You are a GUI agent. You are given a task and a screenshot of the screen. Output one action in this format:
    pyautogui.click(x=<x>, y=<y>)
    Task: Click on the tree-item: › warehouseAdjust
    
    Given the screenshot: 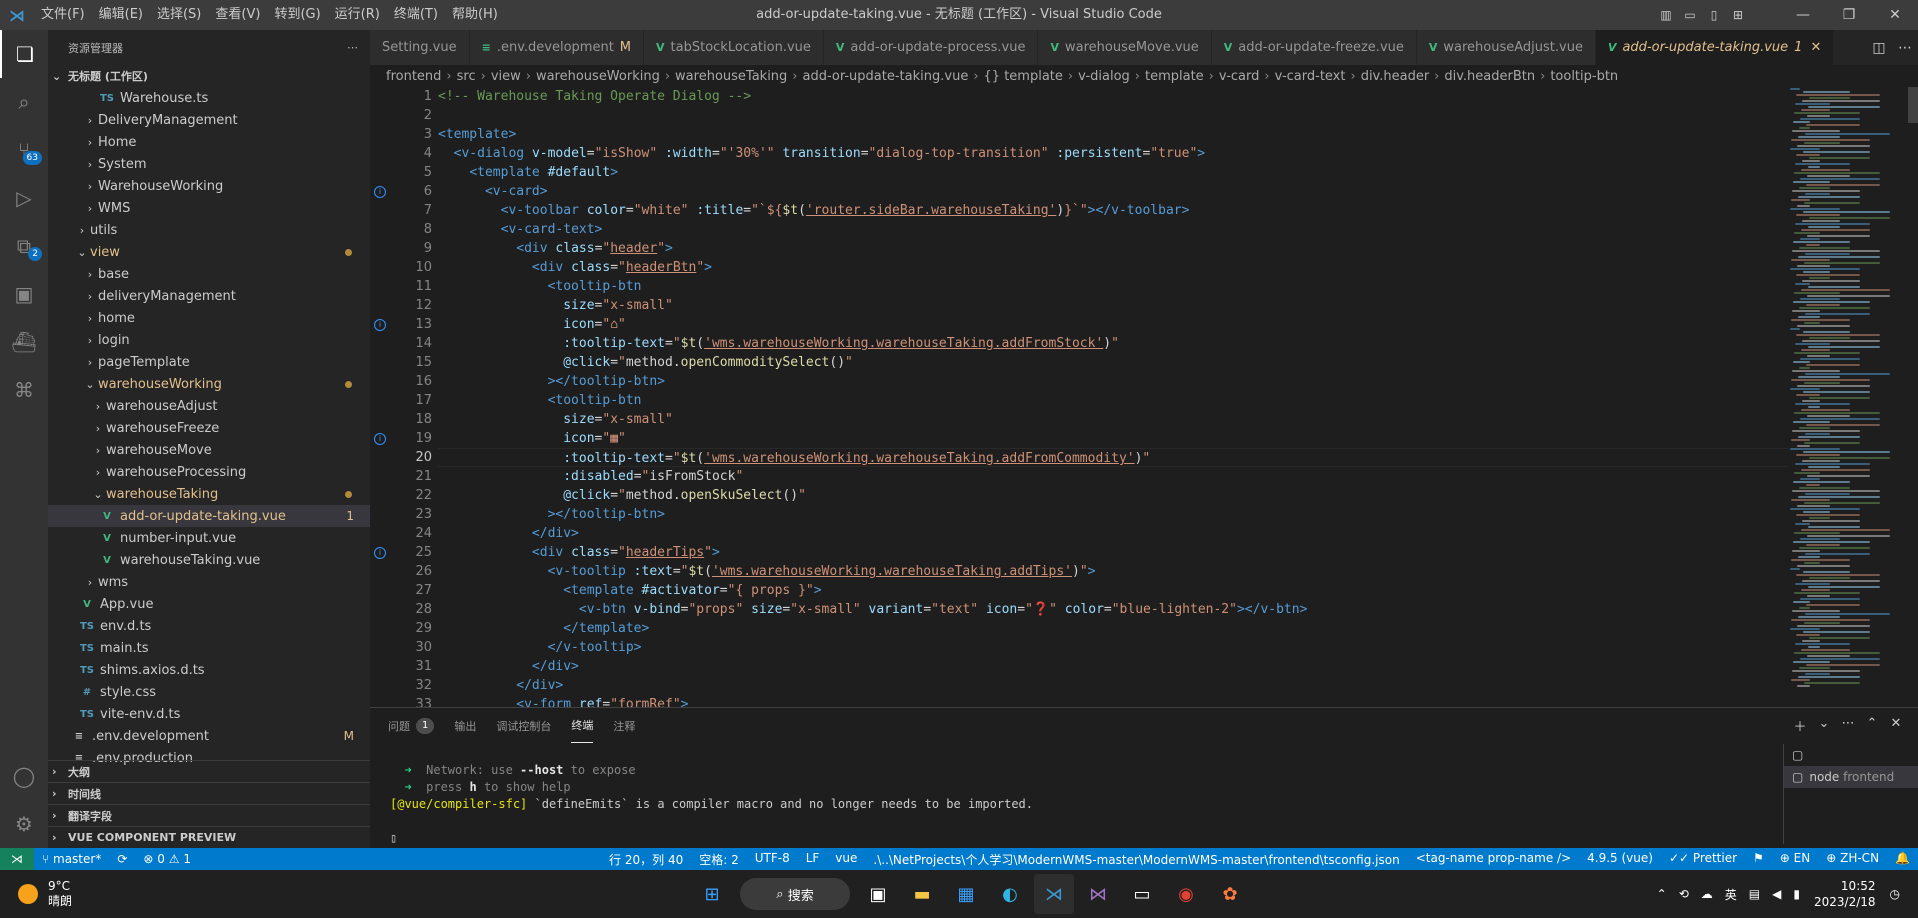 What is the action you would take?
    pyautogui.click(x=209, y=406)
    